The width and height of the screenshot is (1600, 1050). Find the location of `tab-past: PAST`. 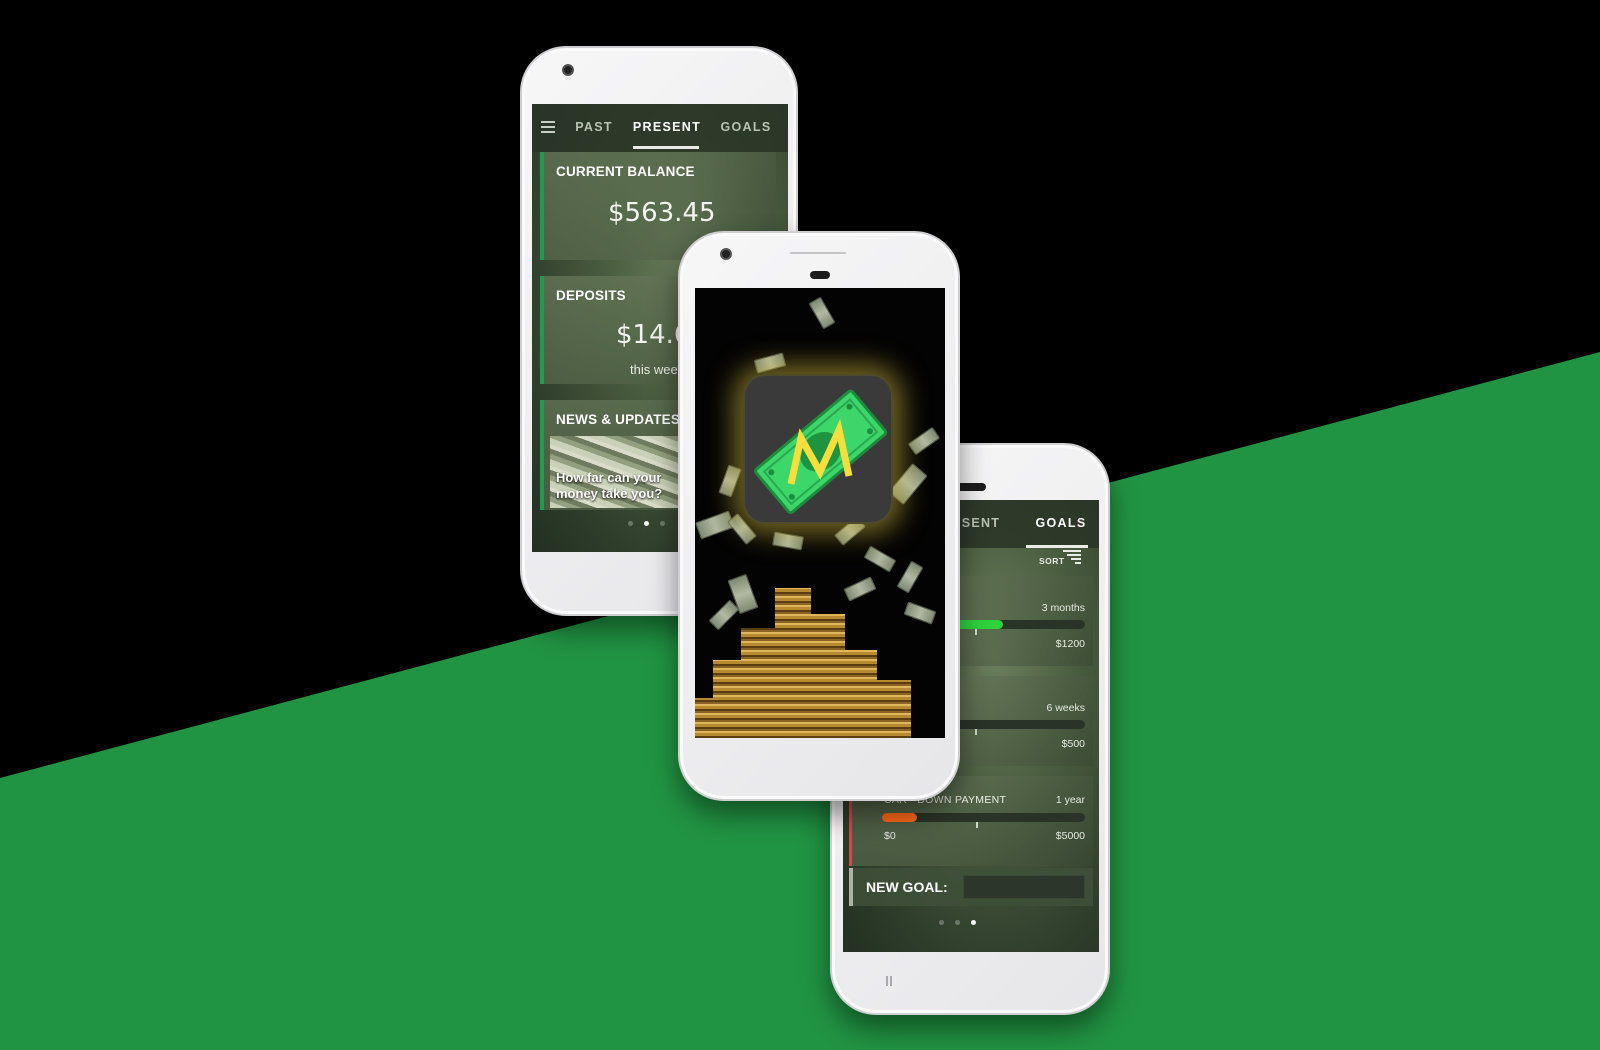

tab-past: PAST is located at coordinates (594, 127).